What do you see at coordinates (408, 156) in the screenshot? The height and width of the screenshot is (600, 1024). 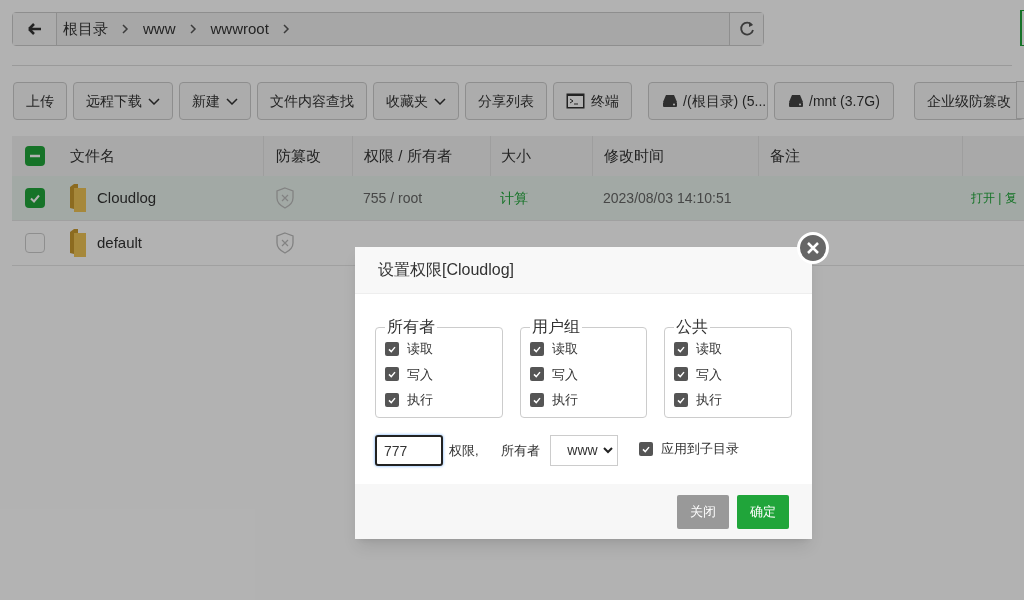 I see `column-header: 权限 / 所有者` at bounding box center [408, 156].